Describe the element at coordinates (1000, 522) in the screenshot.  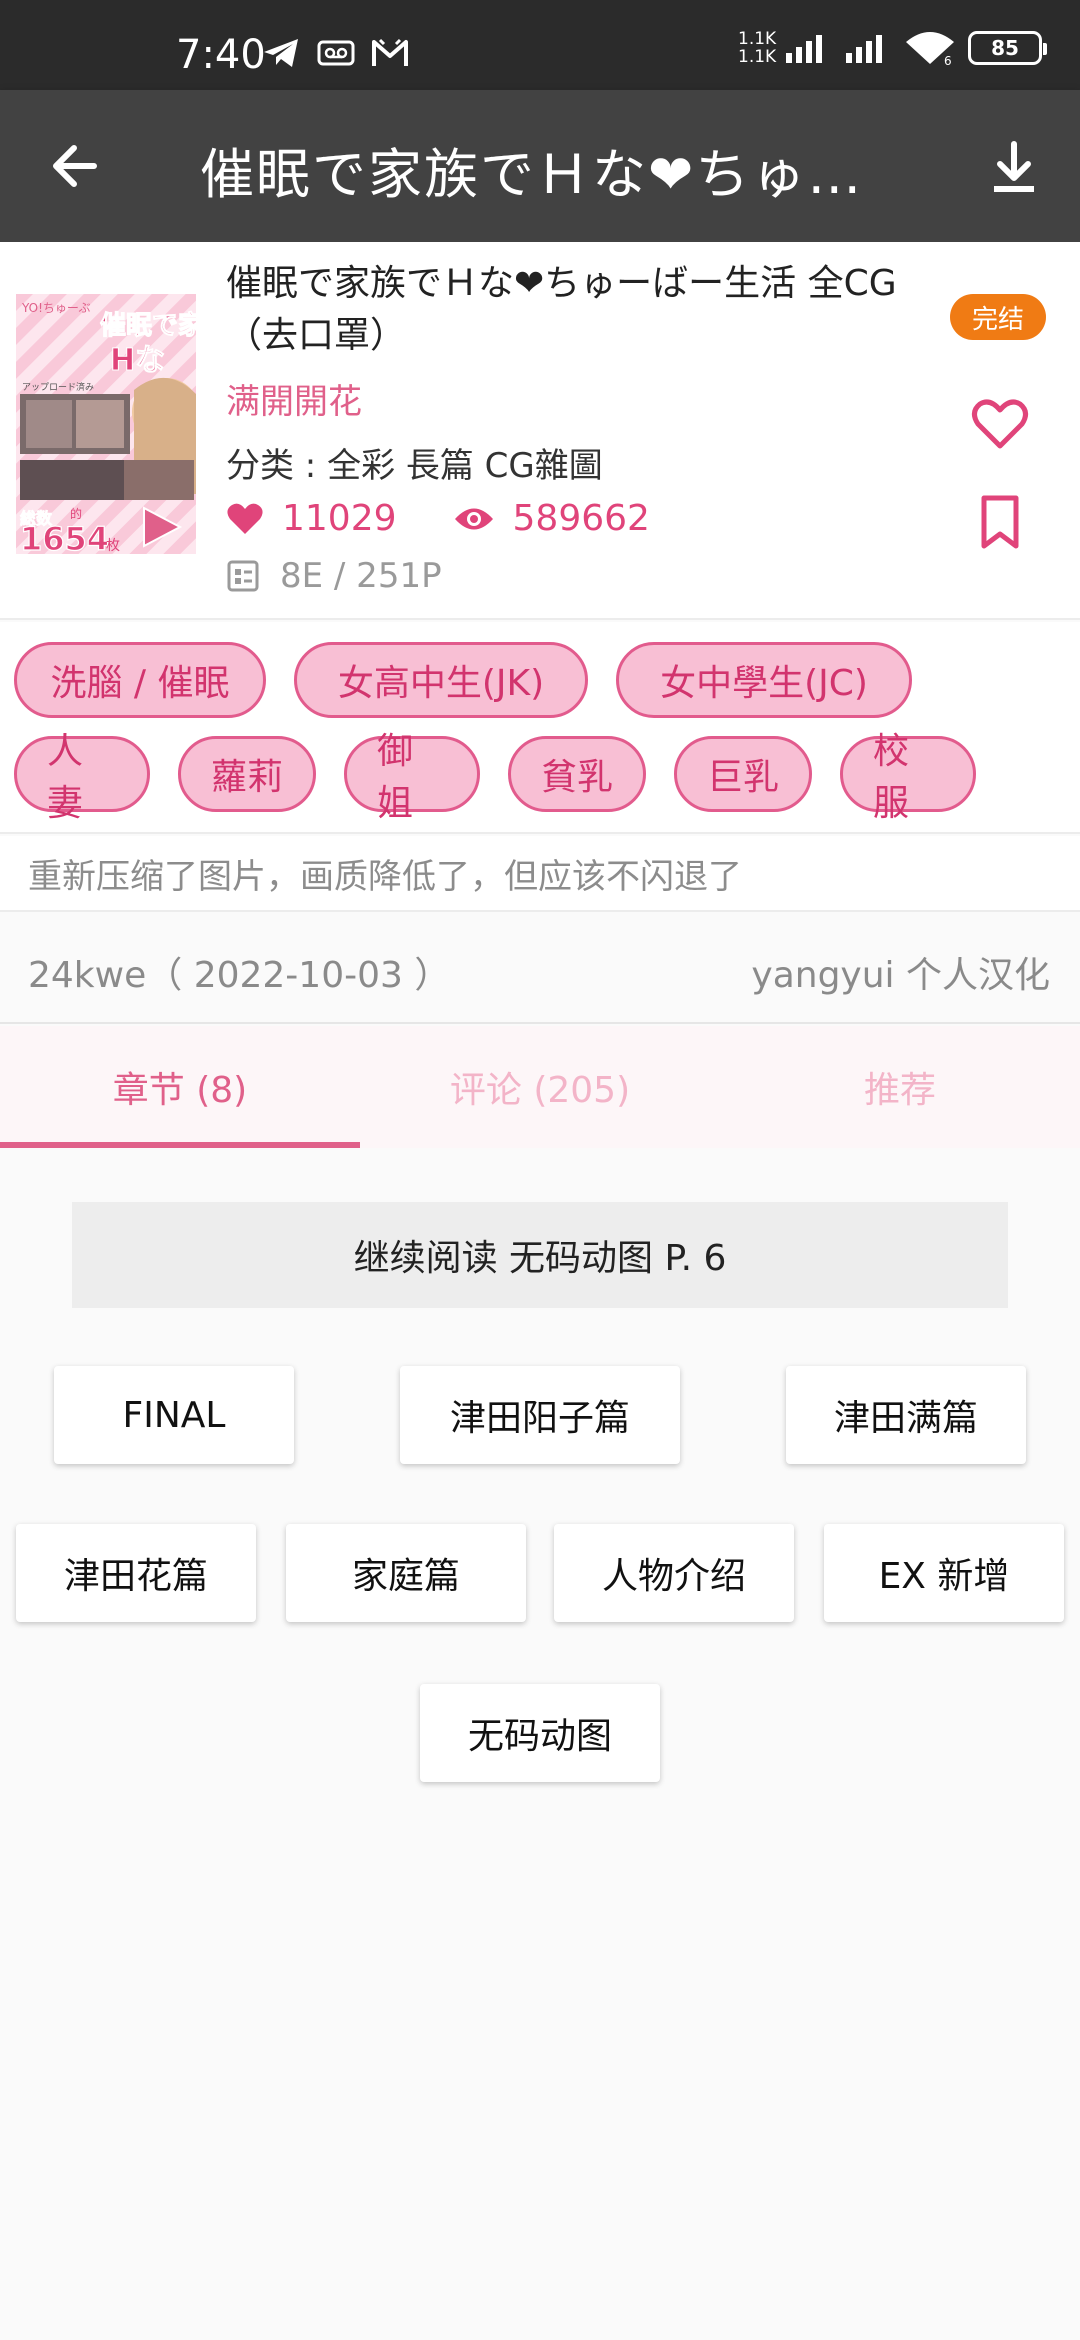
I see `bookmark-icon` at that location.